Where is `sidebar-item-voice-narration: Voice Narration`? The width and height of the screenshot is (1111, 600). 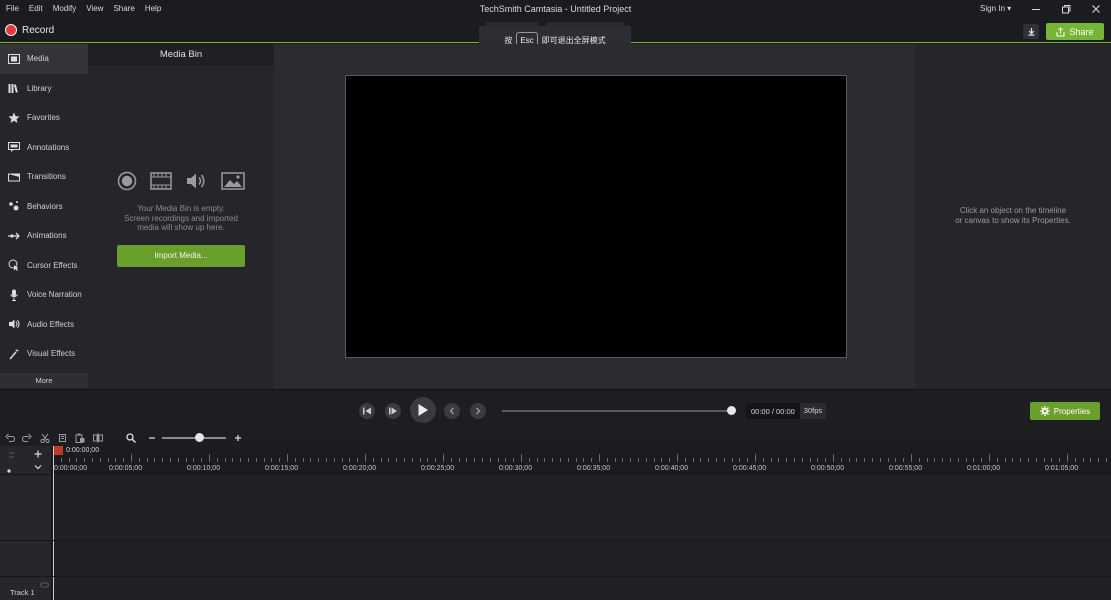
sidebar-item-voice-narration: Voice Narration is located at coordinates (44, 295).